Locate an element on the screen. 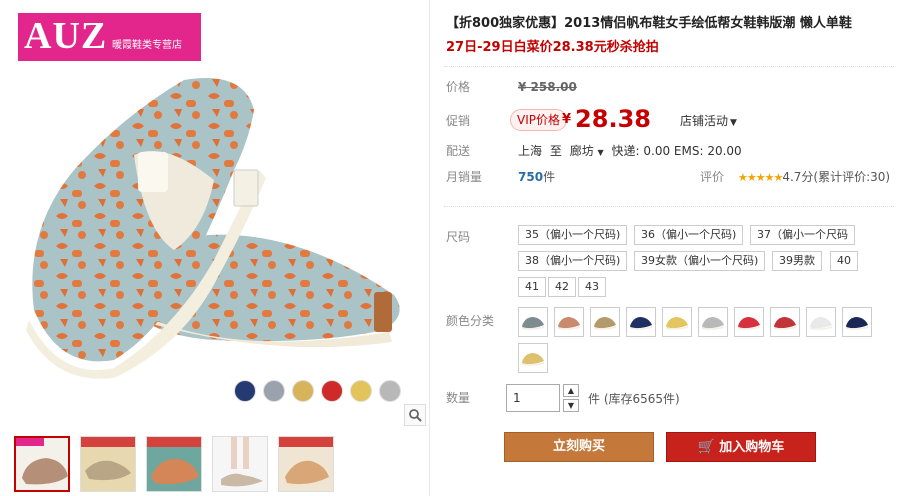 This screenshot has height=496, width=900. shop-activity-label: 店铺活动 is located at coordinates (704, 121).